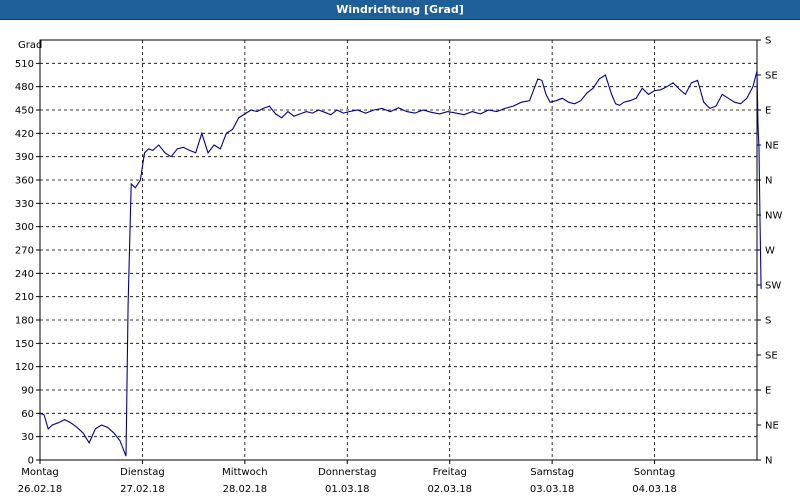  Describe the element at coordinates (654, 489) in the screenshot. I see `x-tick-label-date: 04.03.18` at that location.